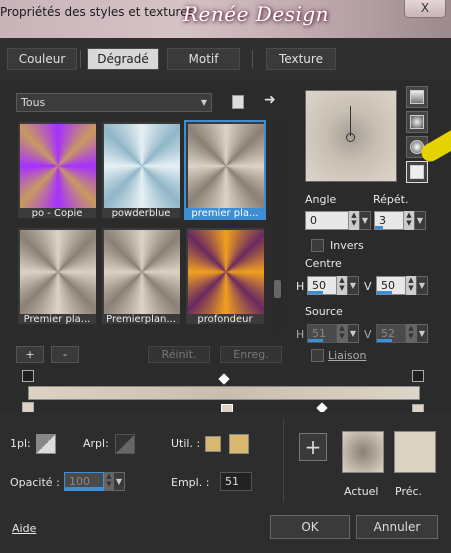 This screenshot has width=451, height=553. I want to click on user-color-swatch-small, so click(213, 444).